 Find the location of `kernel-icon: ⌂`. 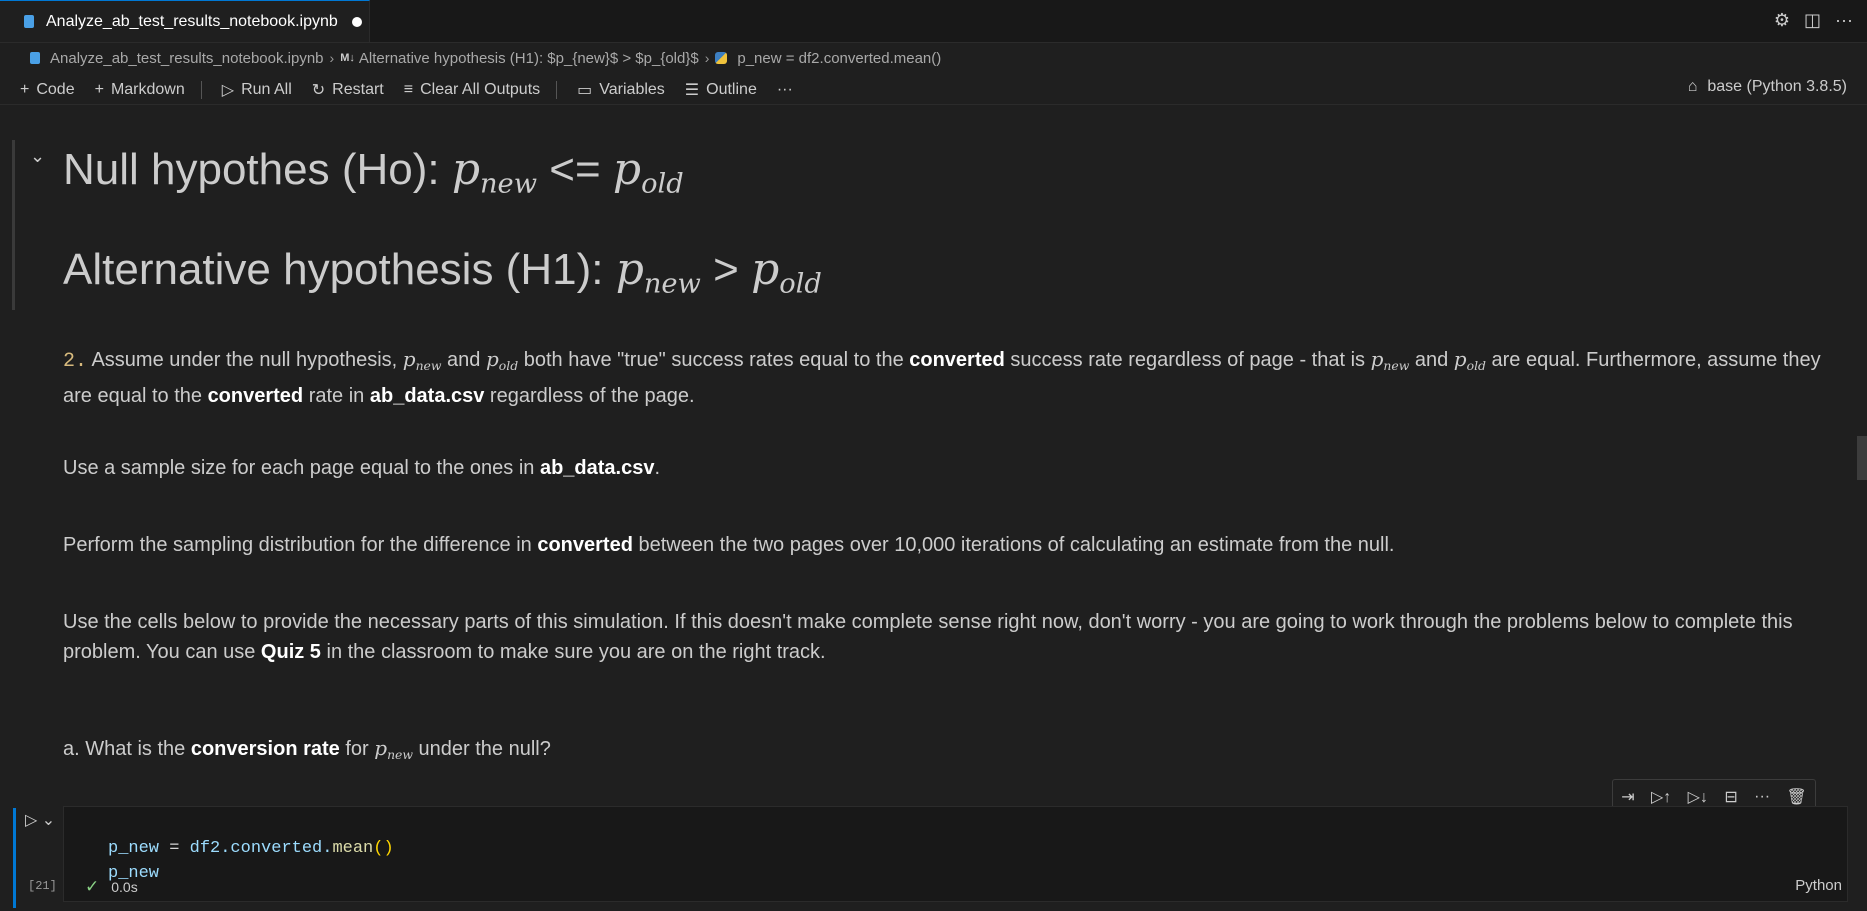

kernel-icon: ⌂ is located at coordinates (1692, 86).